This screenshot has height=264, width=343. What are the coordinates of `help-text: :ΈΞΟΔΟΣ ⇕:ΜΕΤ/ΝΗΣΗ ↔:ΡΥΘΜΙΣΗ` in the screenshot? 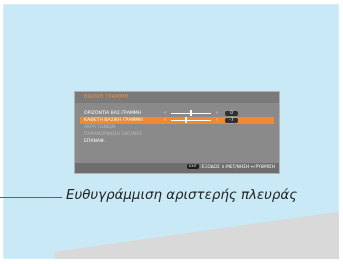 It's located at (237, 167).